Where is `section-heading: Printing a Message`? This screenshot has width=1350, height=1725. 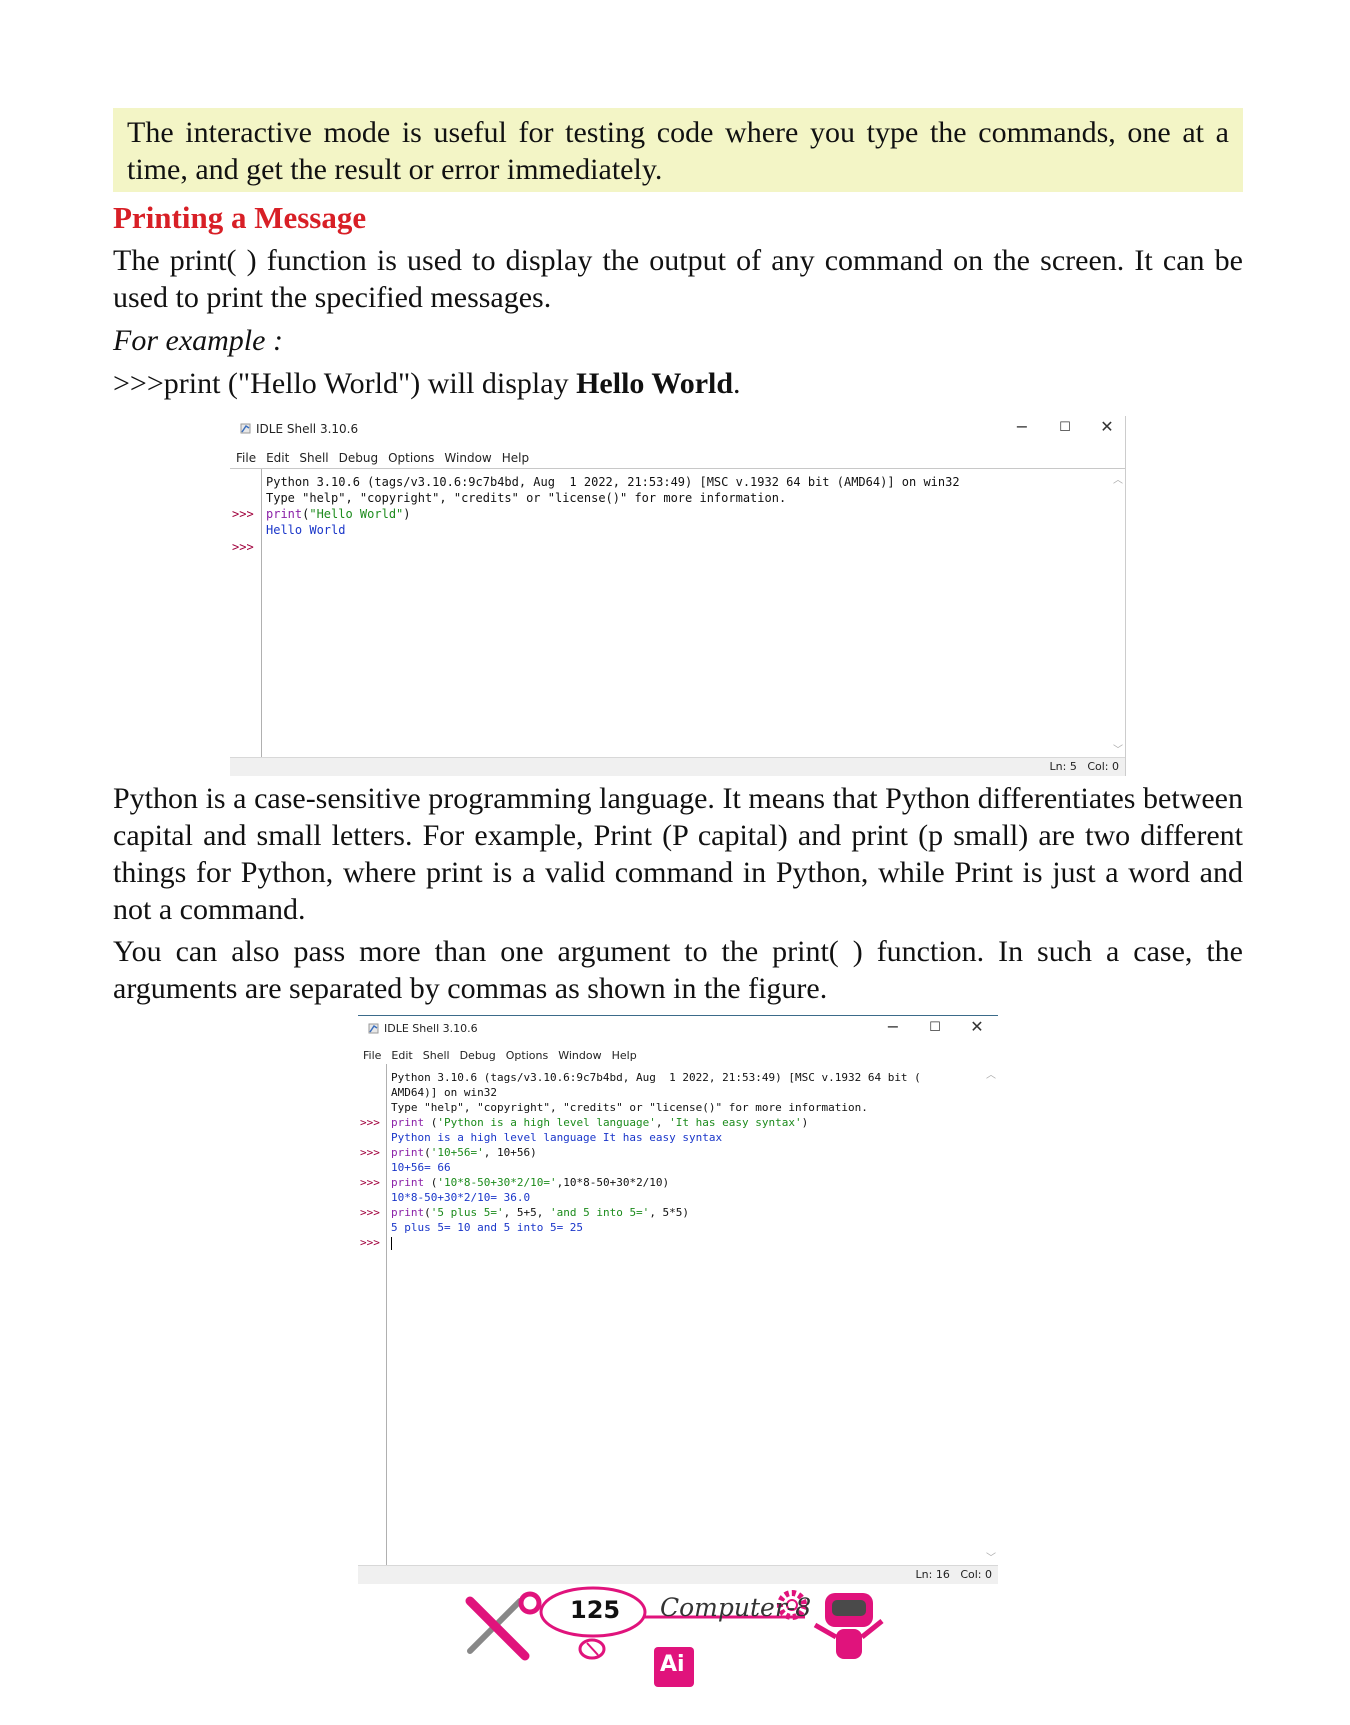
section-heading: Printing a Message is located at coordinates (240, 217).